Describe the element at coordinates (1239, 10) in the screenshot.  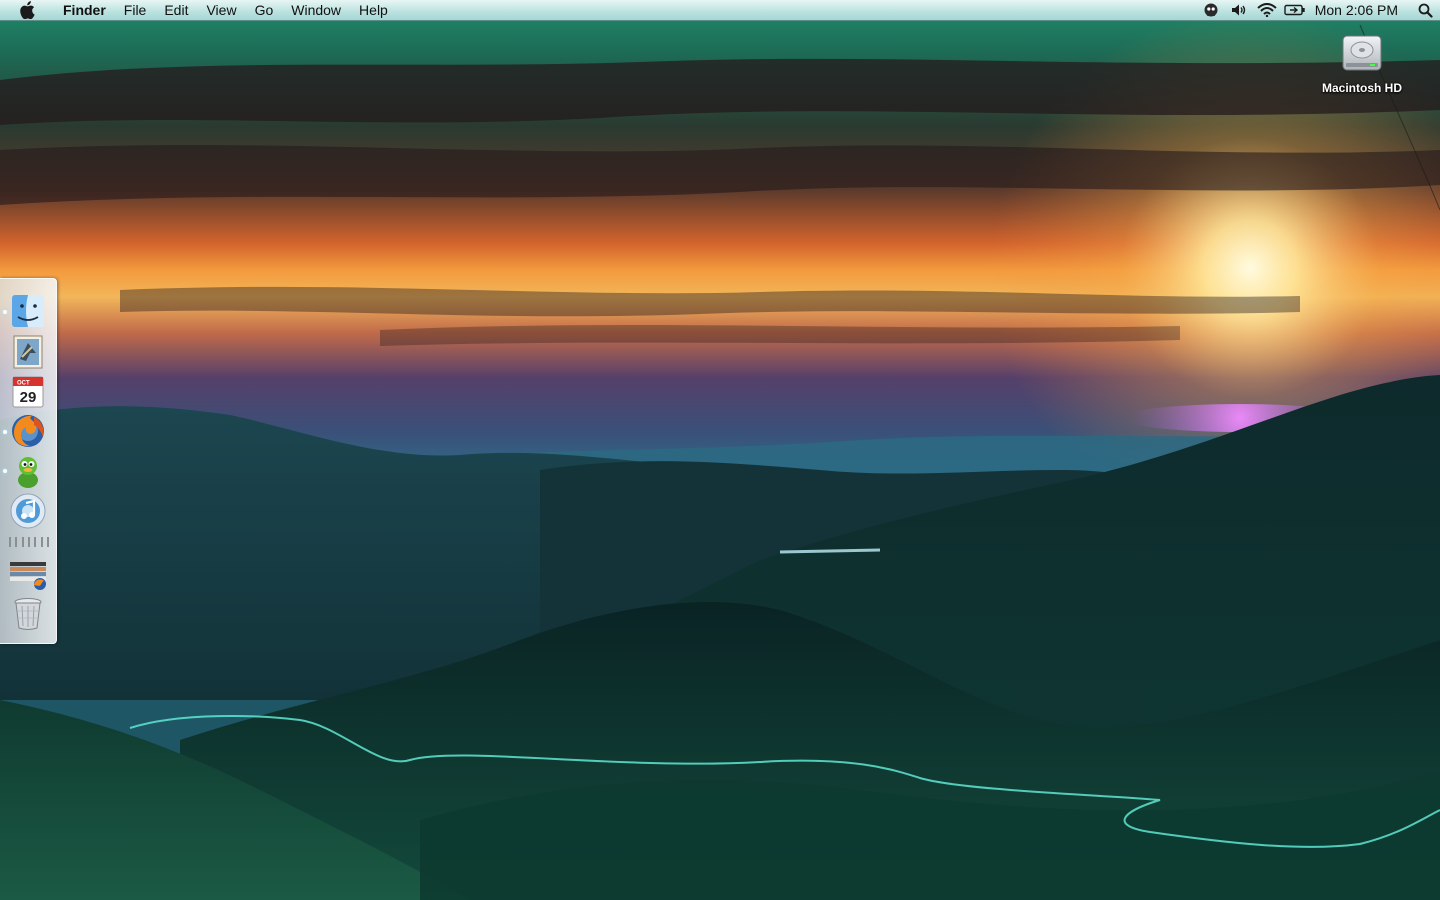
I see `volume-icon` at that location.